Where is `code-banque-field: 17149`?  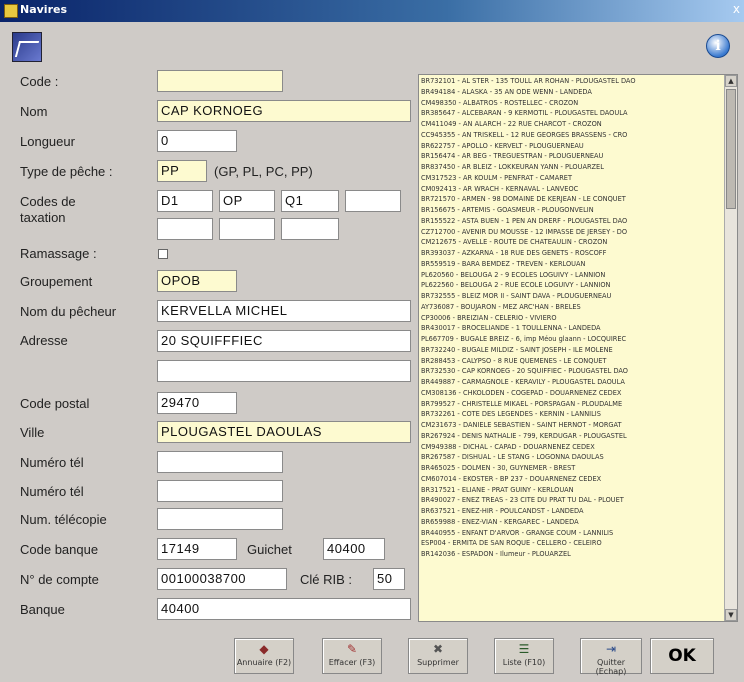
code-banque-field: 17149 is located at coordinates (197, 549).